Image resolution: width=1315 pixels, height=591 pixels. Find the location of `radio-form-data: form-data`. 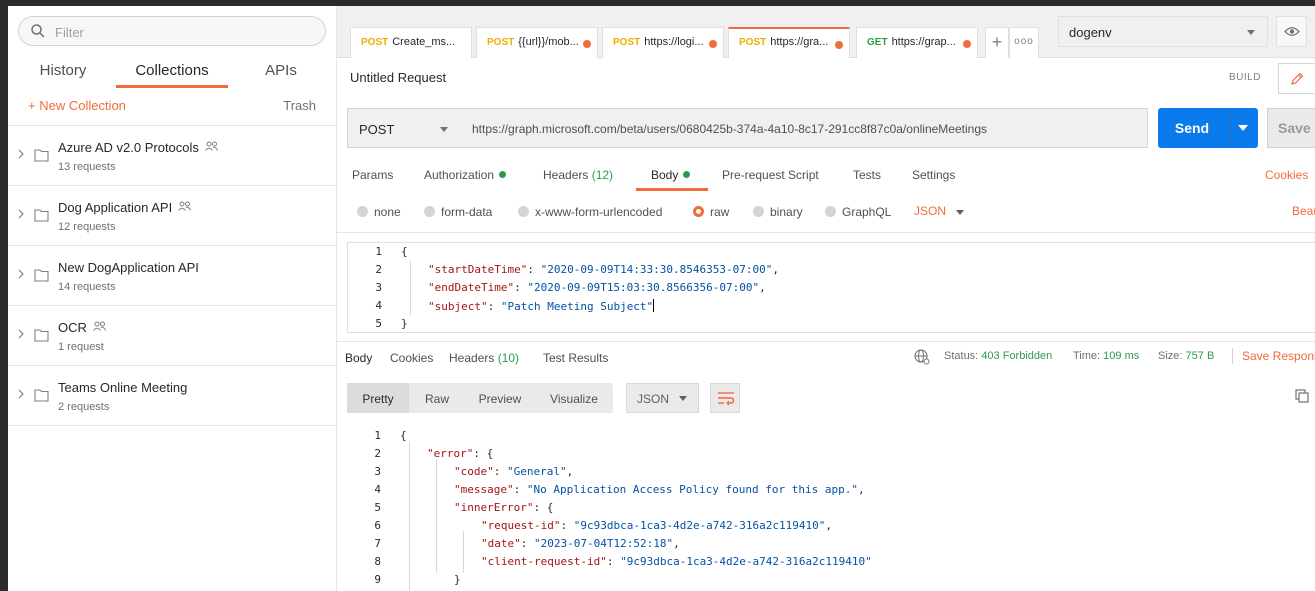

radio-form-data: form-data is located at coordinates (458, 212).